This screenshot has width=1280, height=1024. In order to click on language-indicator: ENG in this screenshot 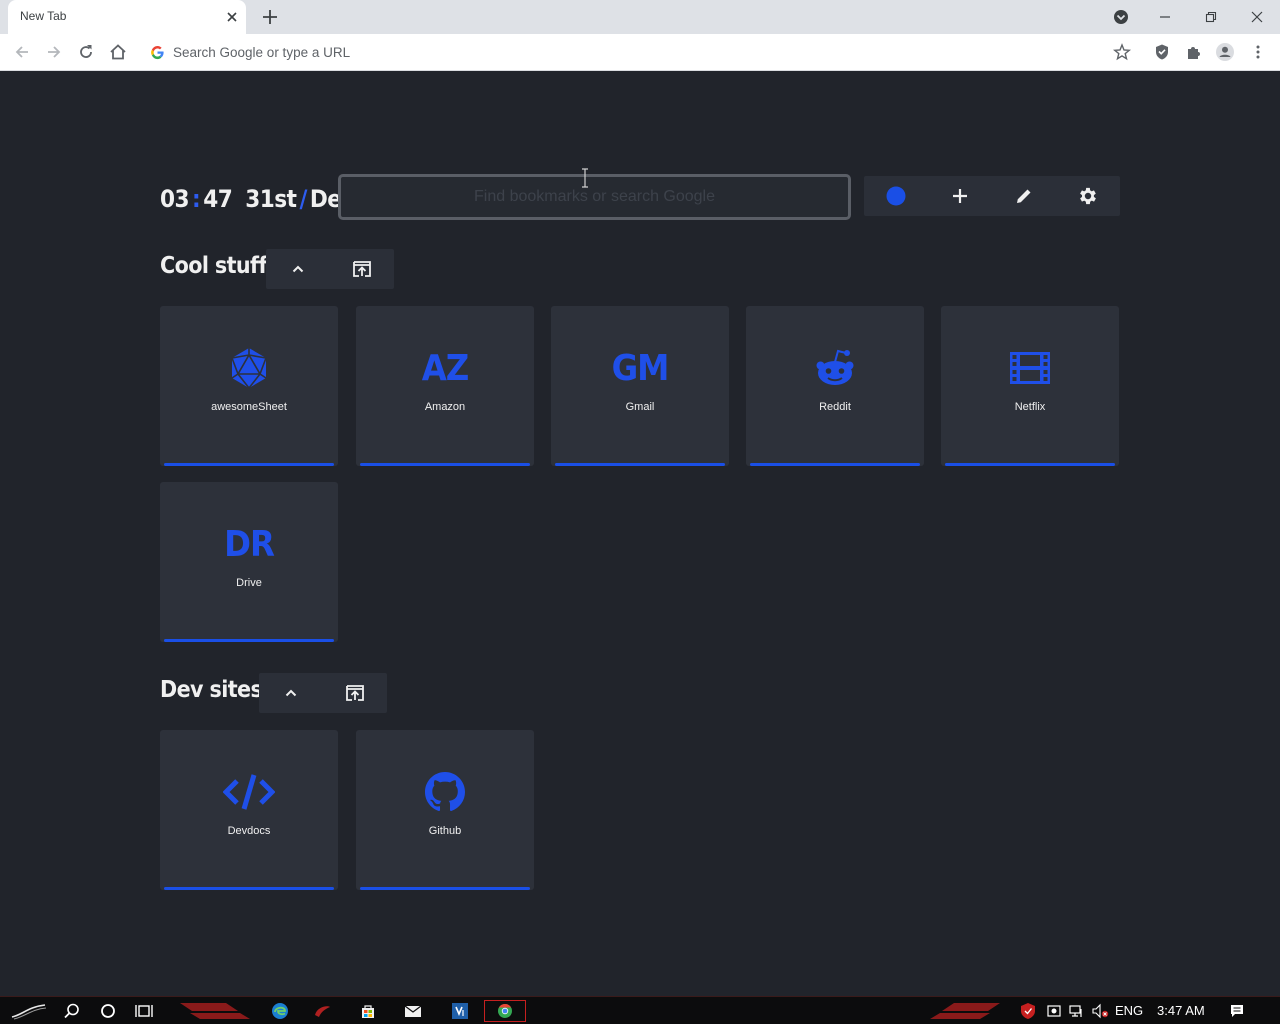, I will do `click(1129, 1010)`.